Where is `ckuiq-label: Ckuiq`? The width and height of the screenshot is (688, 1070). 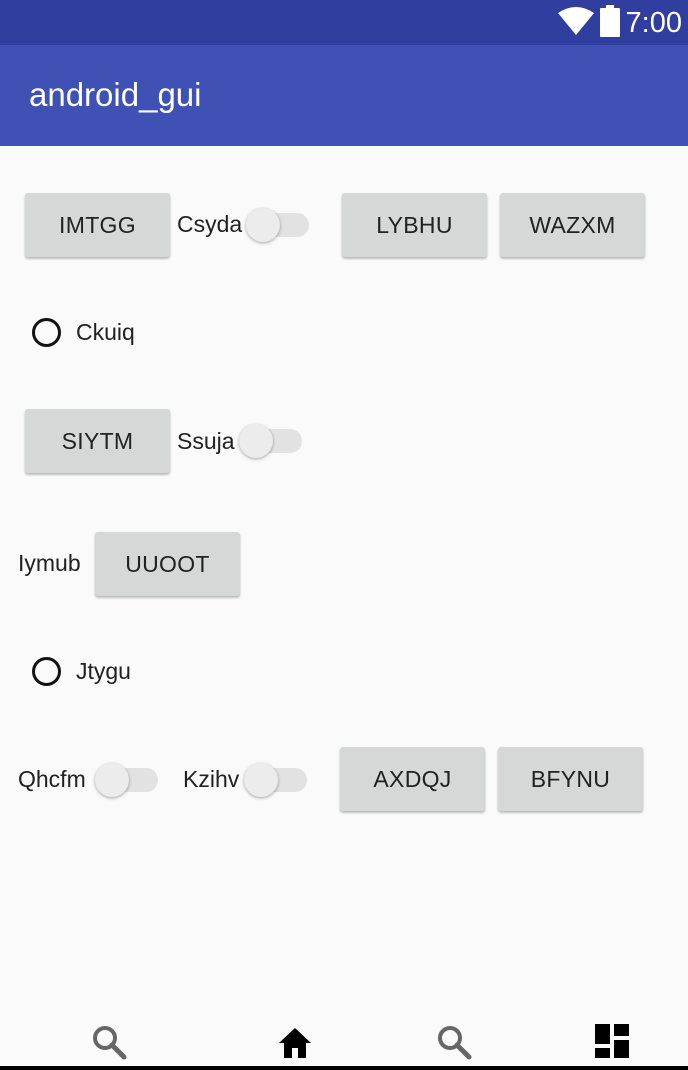
ckuiq-label: Ckuiq is located at coordinates (105, 332).